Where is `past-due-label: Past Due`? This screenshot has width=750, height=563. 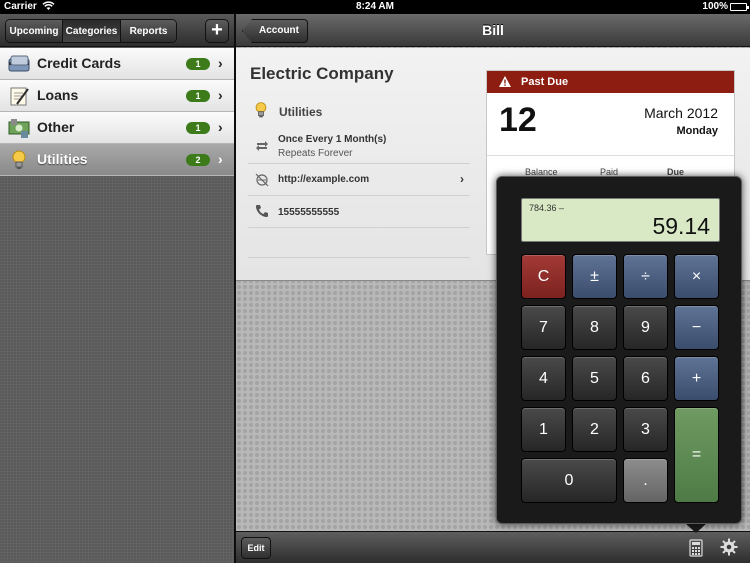 past-due-label: Past Due is located at coordinates (545, 82).